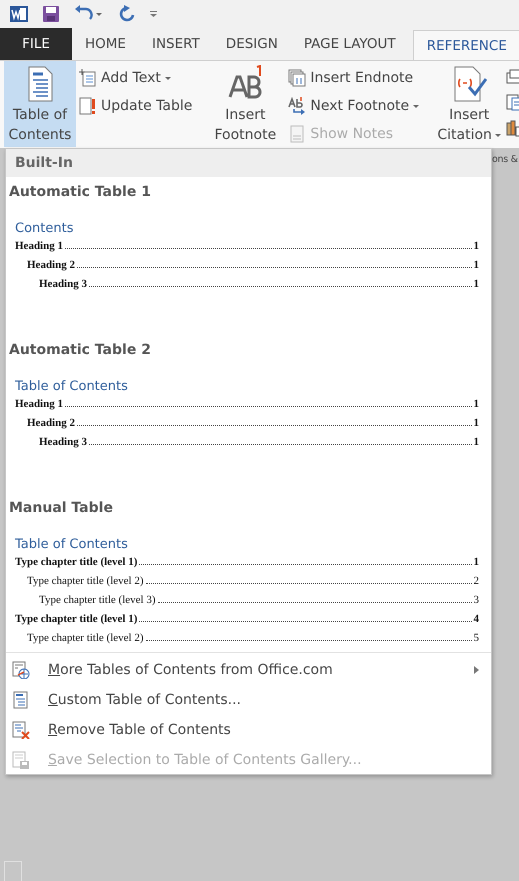  I want to click on caret-icon, so click(497, 135).